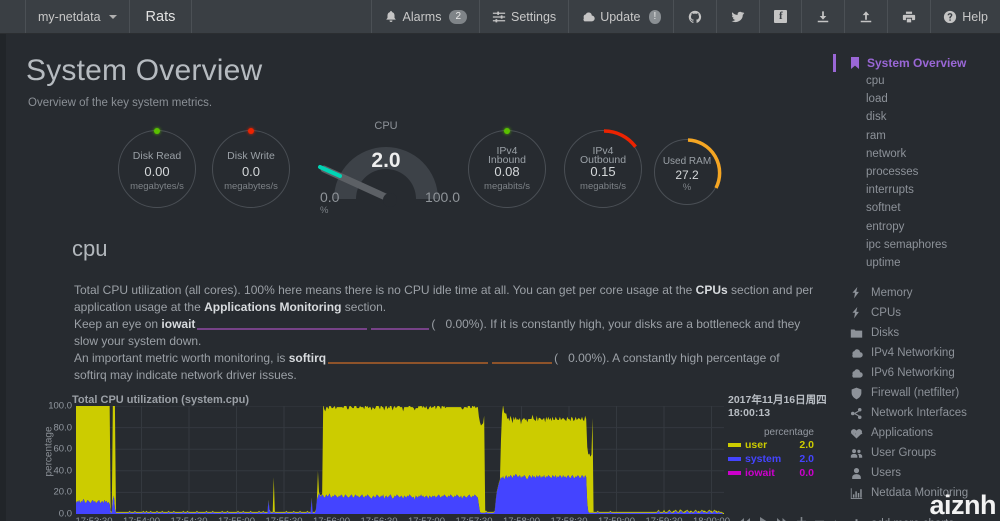  I want to click on sidebar-subitem-processes: processes, so click(918, 172).